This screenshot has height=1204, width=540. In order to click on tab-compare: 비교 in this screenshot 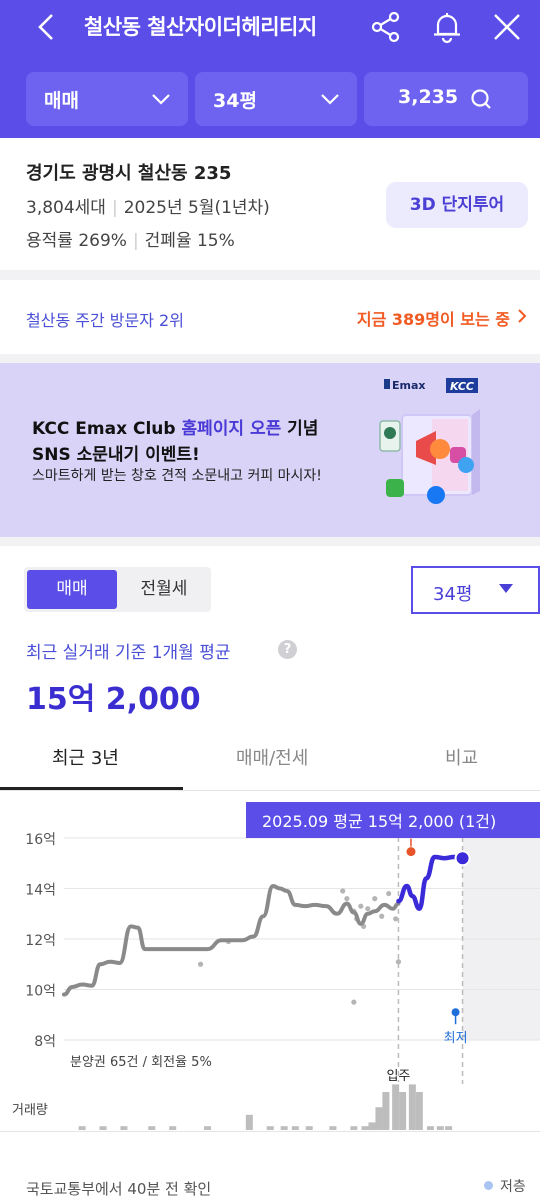, I will do `click(461, 757)`.